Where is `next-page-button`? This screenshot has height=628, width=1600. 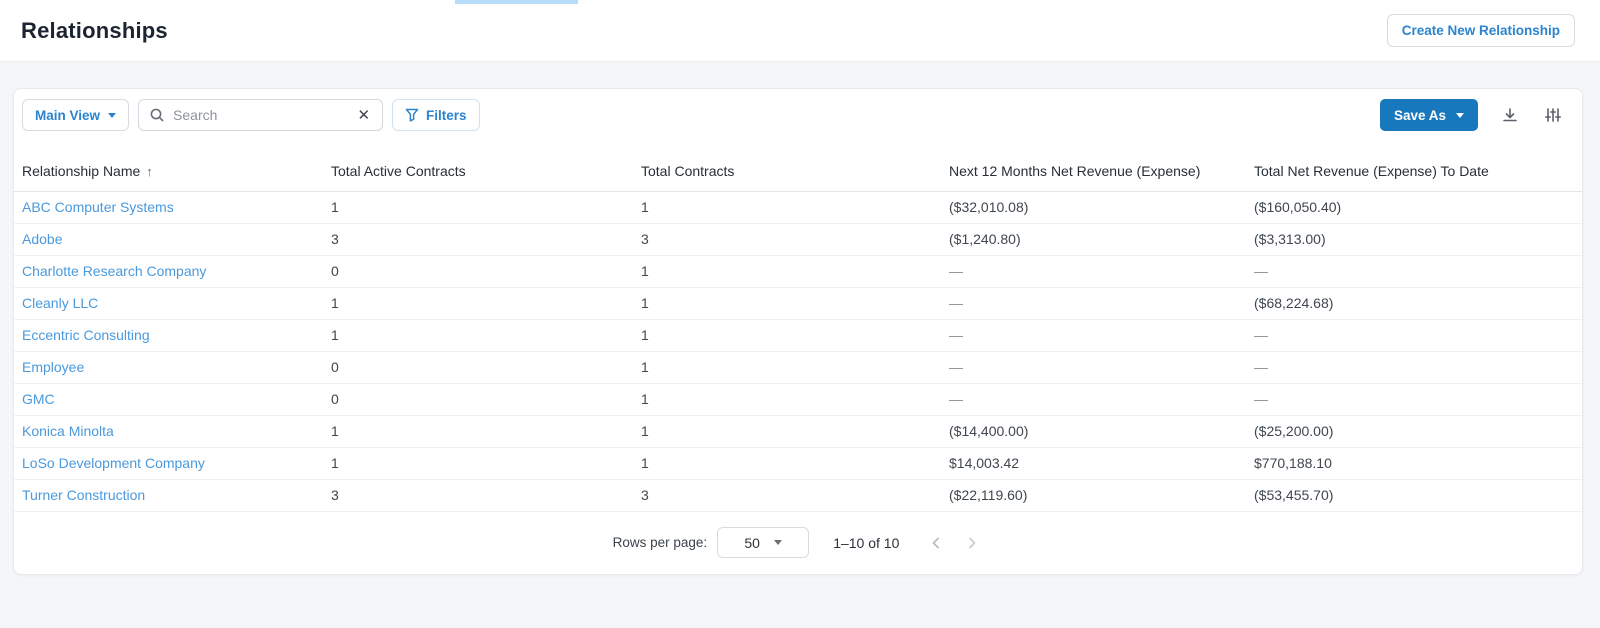
next-page-button is located at coordinates (972, 543).